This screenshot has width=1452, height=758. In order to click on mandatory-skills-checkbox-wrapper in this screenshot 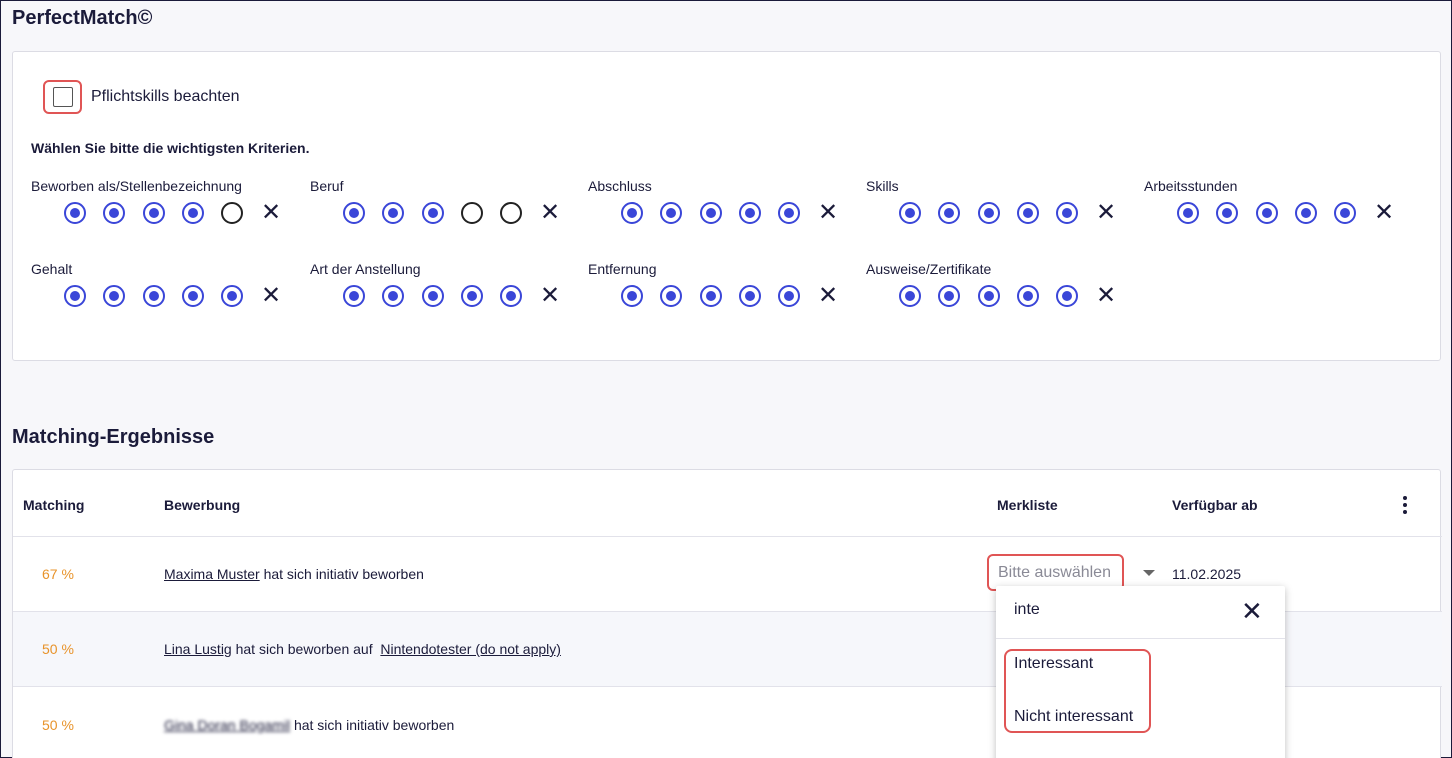, I will do `click(62, 97)`.